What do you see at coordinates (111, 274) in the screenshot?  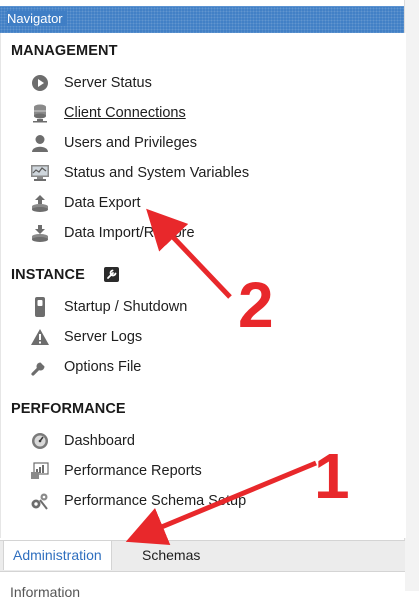 I see `wrench-box-icon` at bounding box center [111, 274].